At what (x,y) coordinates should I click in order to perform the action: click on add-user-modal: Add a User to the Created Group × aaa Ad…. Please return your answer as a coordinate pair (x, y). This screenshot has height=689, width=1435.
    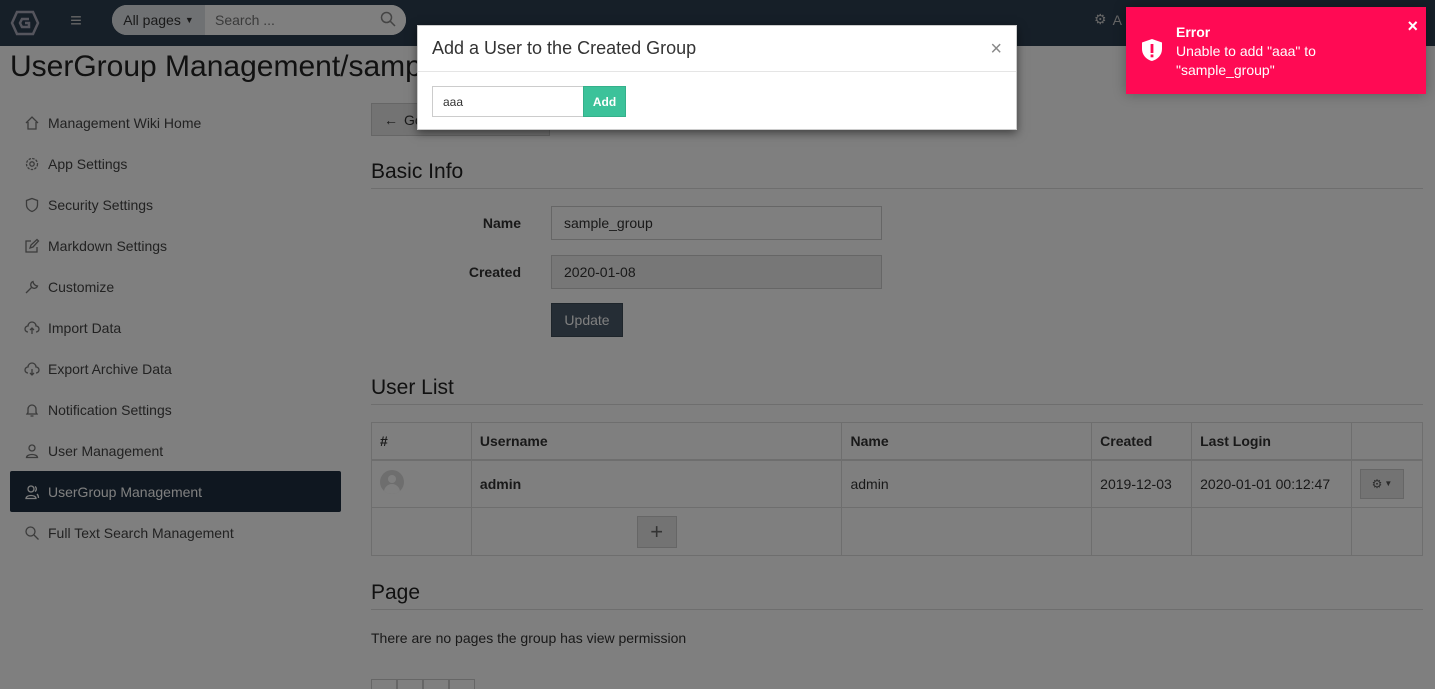
    Looking at the image, I should click on (717, 77).